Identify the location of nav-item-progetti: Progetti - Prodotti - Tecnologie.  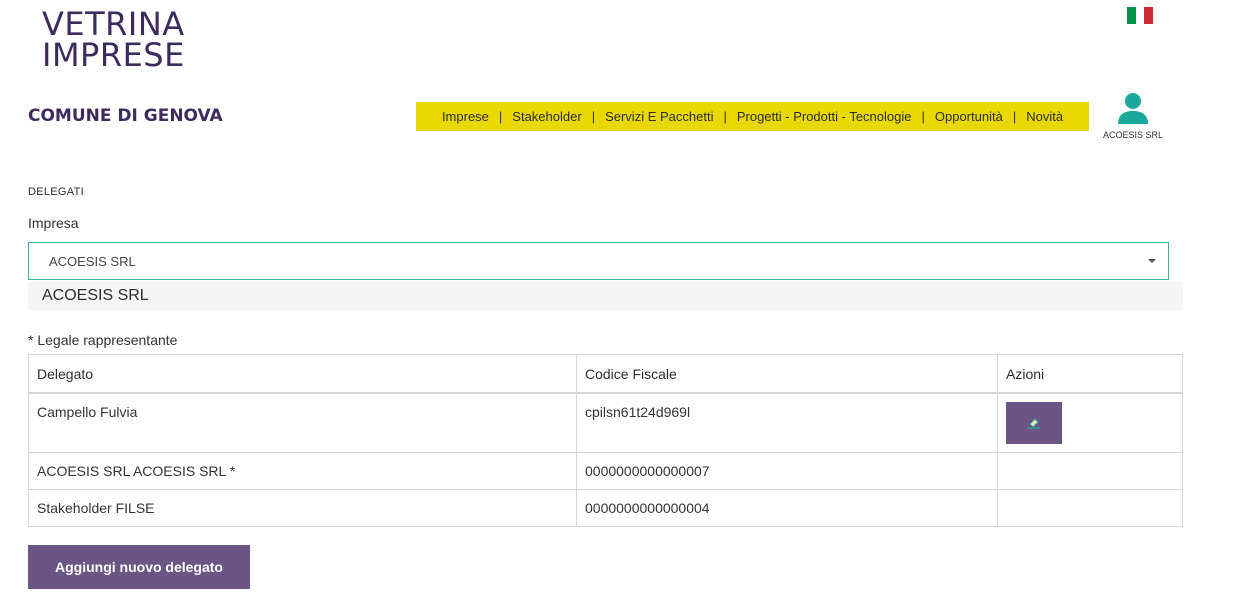
(824, 116).